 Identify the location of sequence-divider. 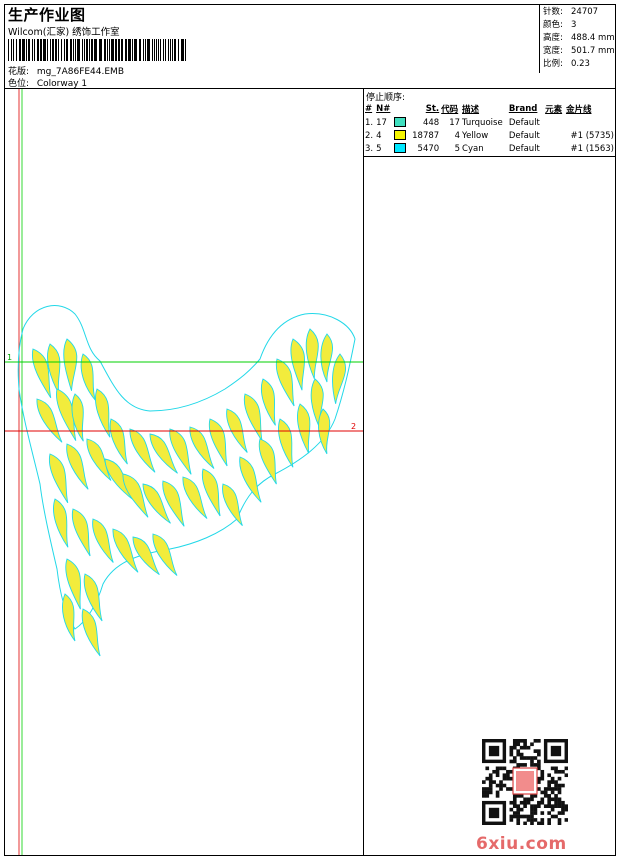
(489, 156).